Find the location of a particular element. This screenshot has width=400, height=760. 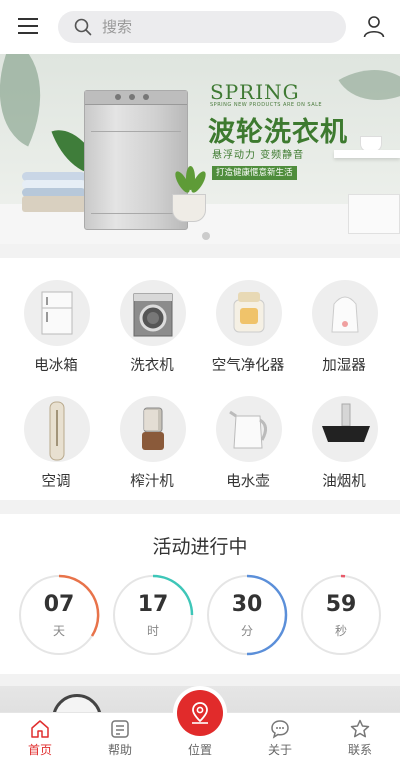

air-purifier-icon is located at coordinates (249, 313).